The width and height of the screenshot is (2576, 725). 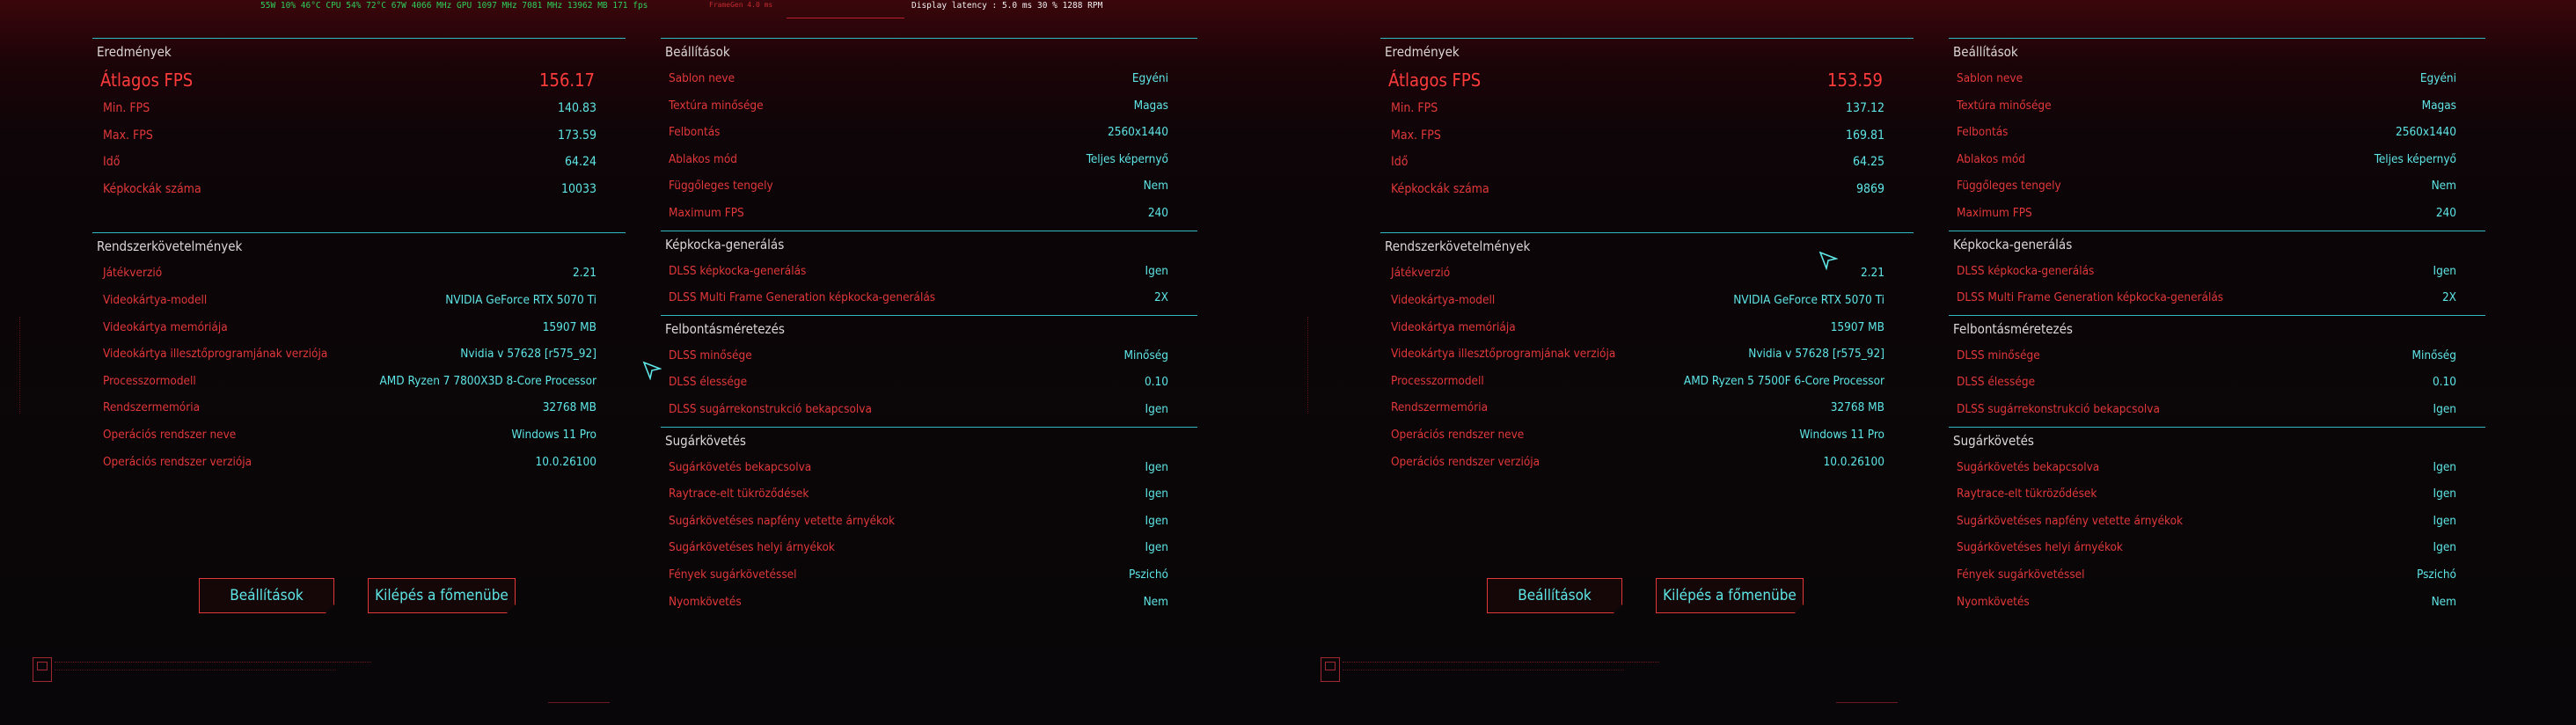 I want to click on info-row-value: NVIDIA GeForce RTX 5070 Ti, so click(x=1808, y=299).